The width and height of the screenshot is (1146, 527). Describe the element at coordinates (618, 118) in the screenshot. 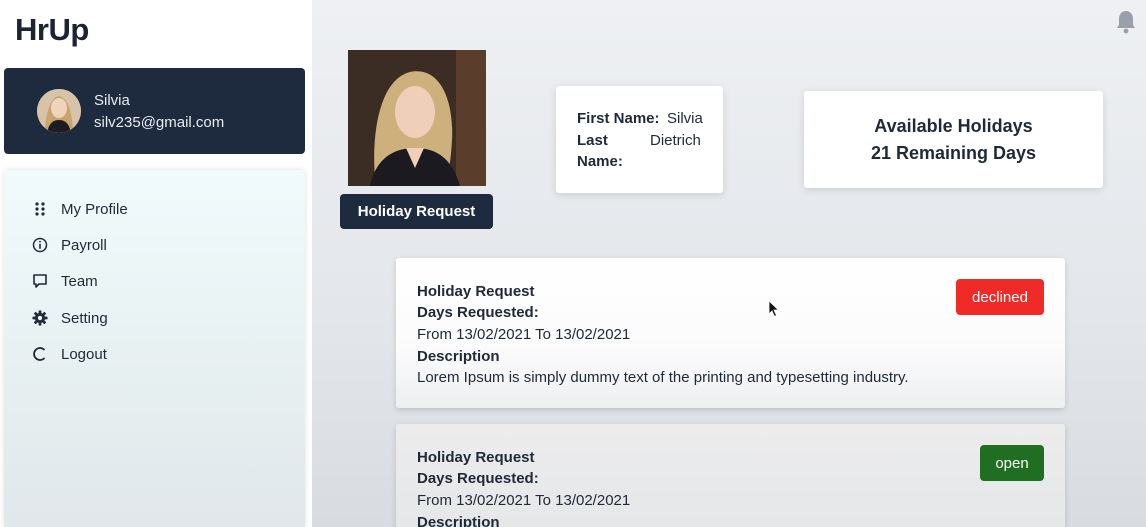

I see `first-name-label: First Name:` at that location.